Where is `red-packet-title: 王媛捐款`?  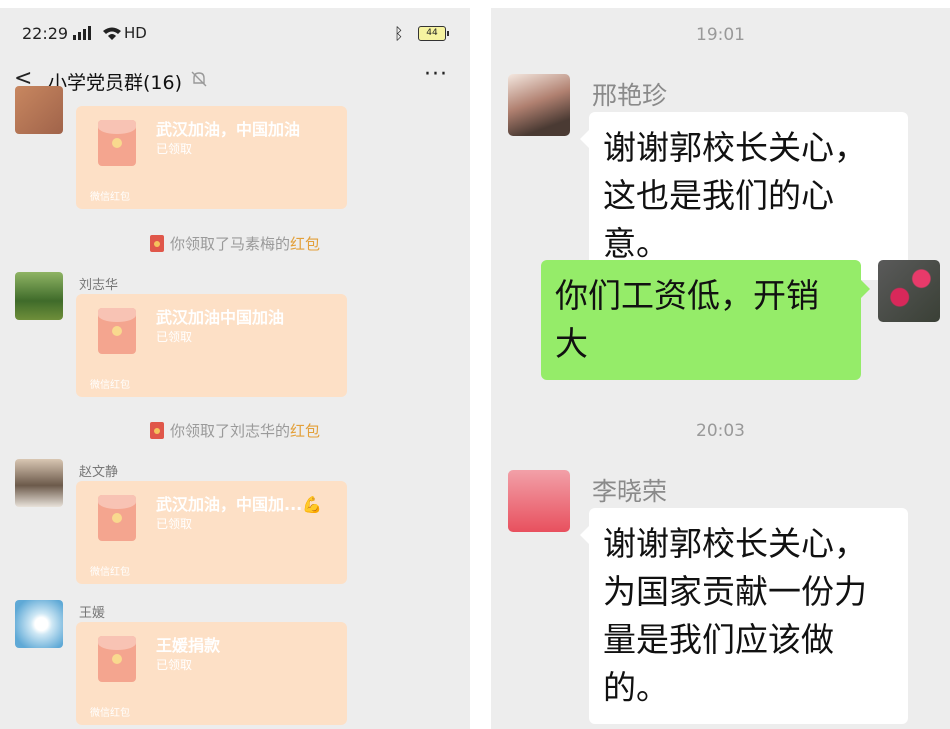
red-packet-title: 王媛捐款 is located at coordinates (188, 645).